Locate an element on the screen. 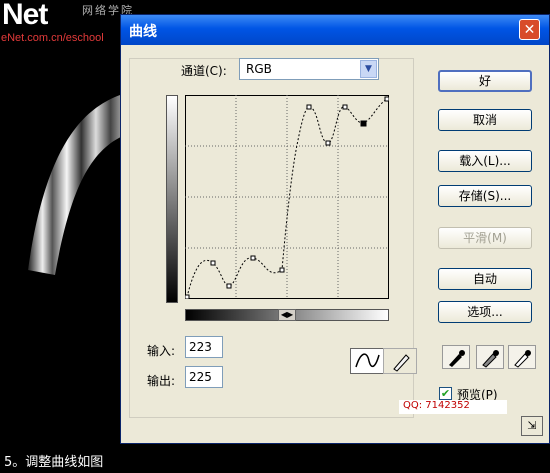  output-label: 输出: is located at coordinates (161, 381).